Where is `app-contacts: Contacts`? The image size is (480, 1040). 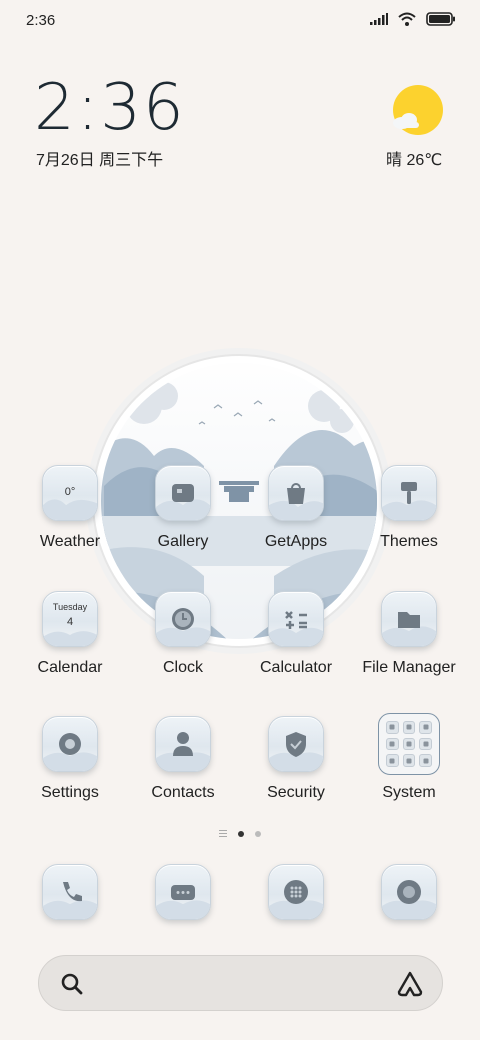 app-contacts: Contacts is located at coordinates (183, 759).